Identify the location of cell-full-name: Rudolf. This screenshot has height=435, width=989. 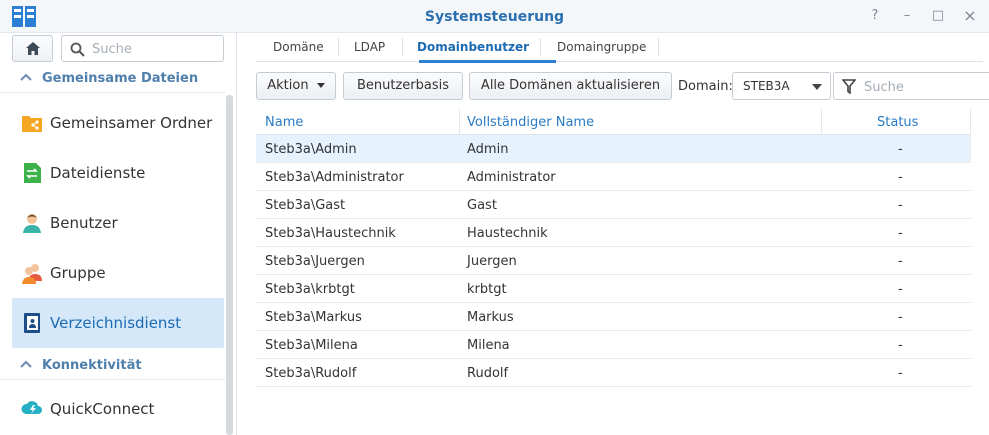
(488, 373).